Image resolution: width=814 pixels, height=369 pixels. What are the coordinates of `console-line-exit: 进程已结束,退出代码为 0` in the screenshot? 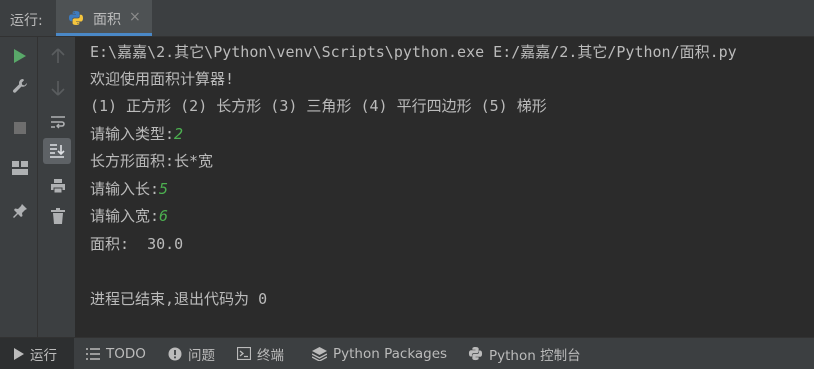 It's located at (179, 299).